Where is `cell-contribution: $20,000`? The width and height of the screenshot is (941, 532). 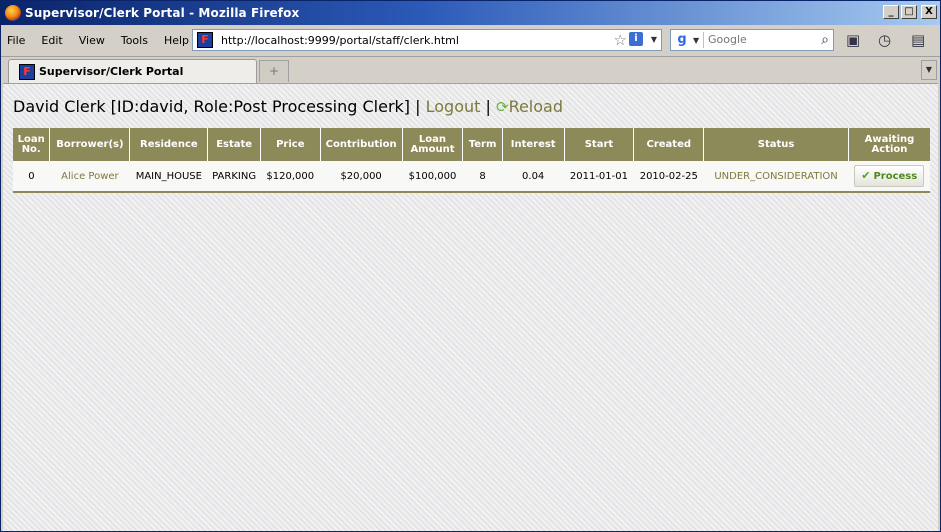
cell-contribution: $20,000 is located at coordinates (361, 177).